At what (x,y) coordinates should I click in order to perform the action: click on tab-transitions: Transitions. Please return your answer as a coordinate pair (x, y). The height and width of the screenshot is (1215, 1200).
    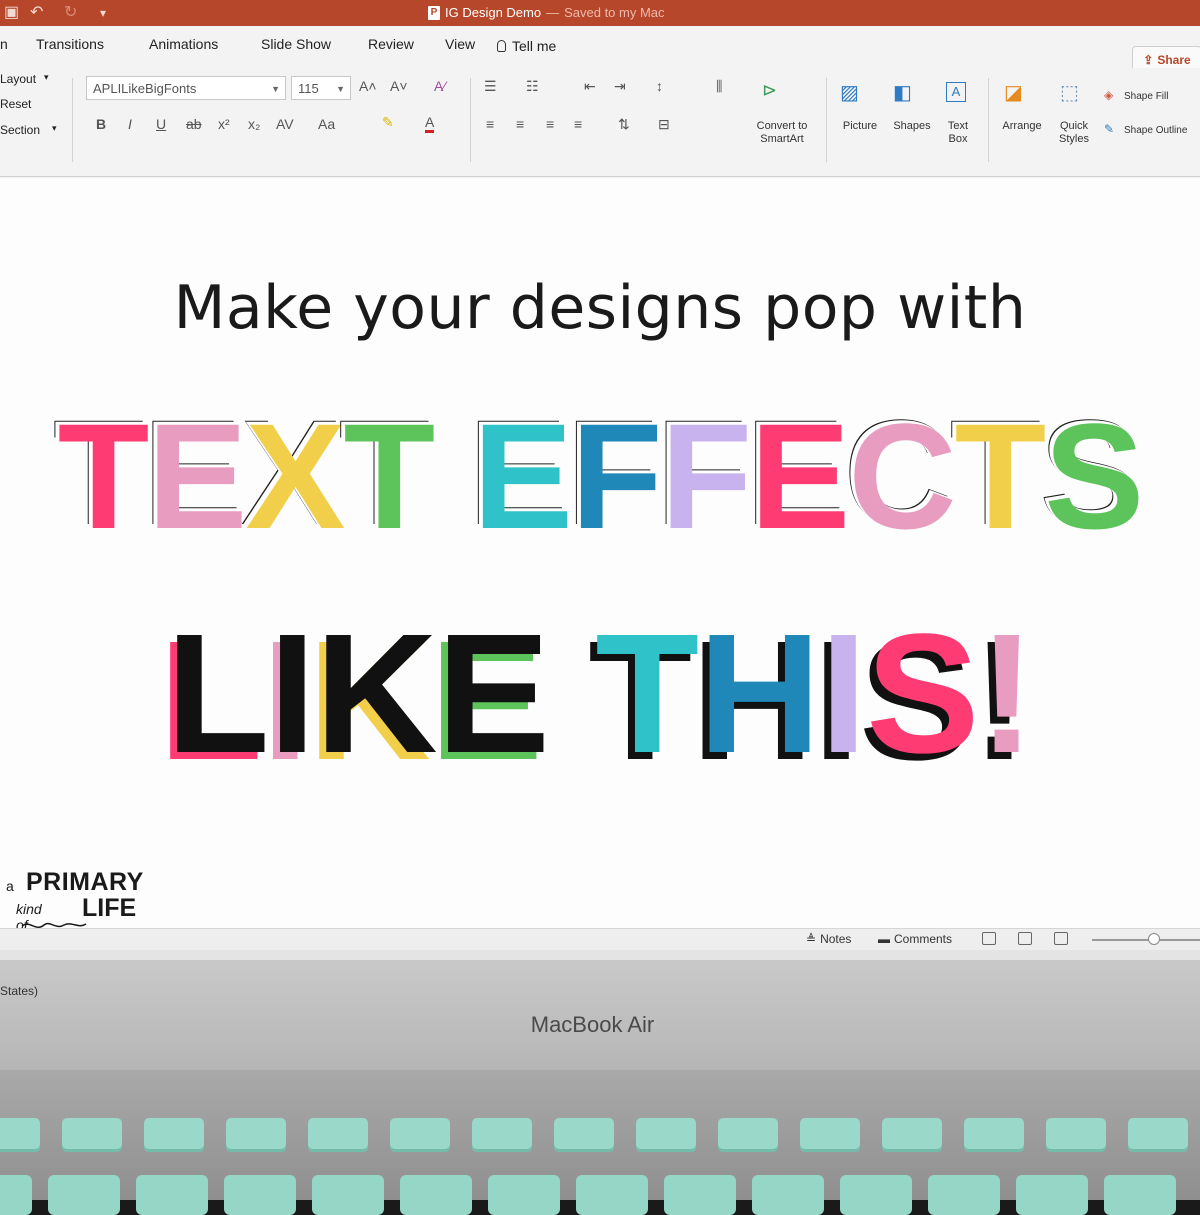
    Looking at the image, I should click on (70, 44).